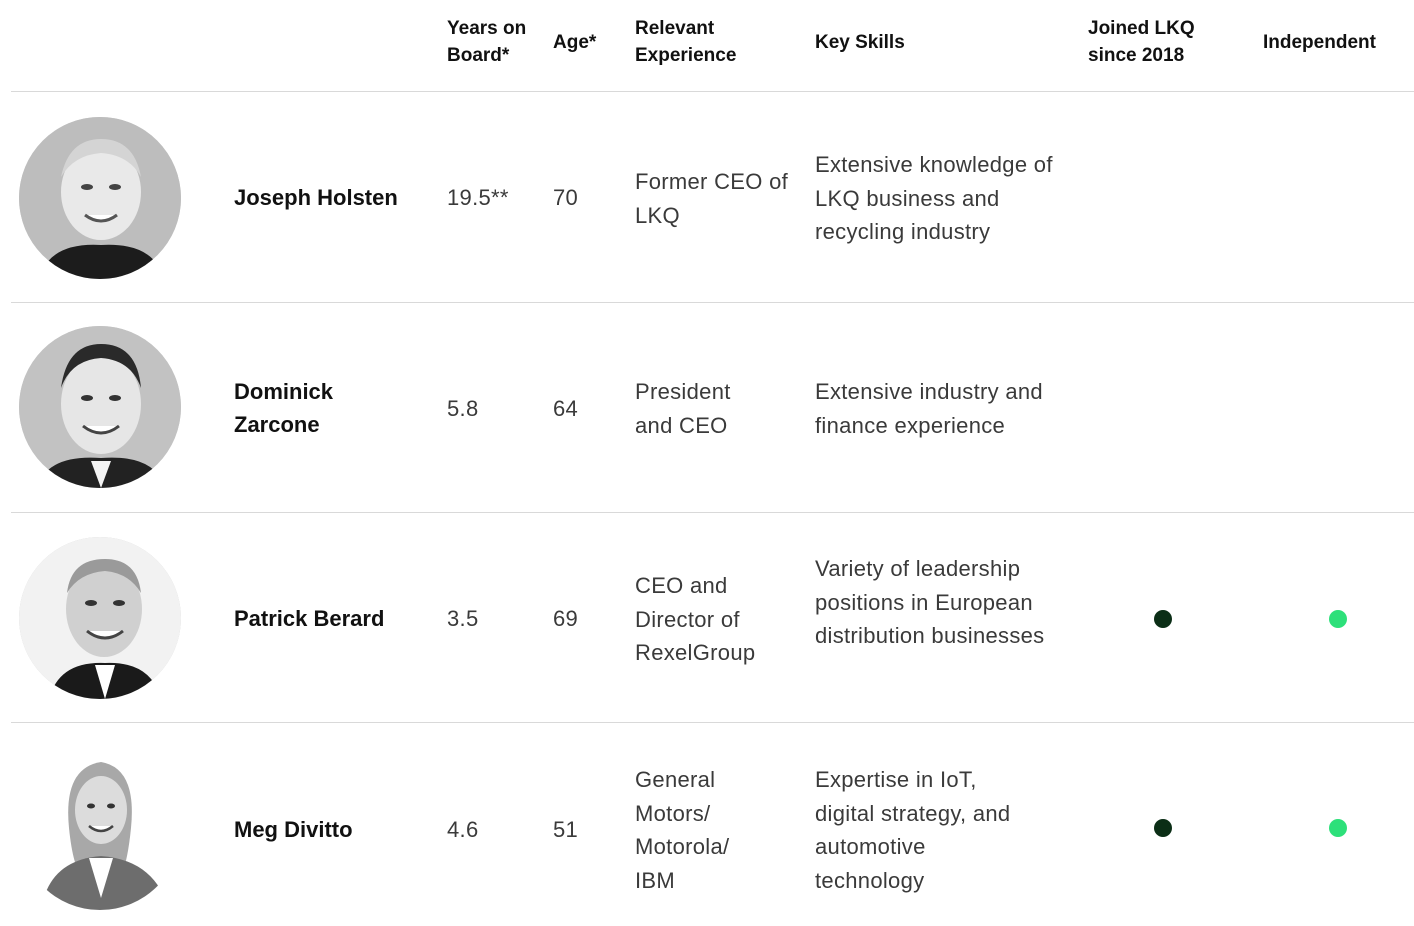 The width and height of the screenshot is (1414, 926). I want to click on age: 51, so click(566, 829).